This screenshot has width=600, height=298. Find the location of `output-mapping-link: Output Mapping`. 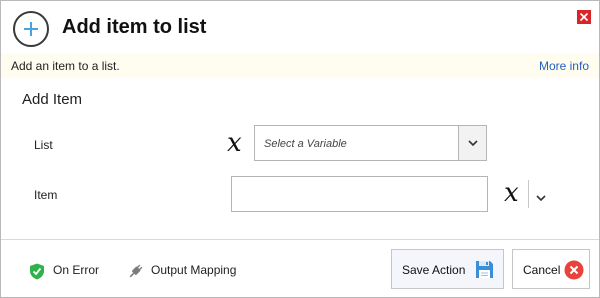

output-mapping-link: Output Mapping is located at coordinates (187, 271).